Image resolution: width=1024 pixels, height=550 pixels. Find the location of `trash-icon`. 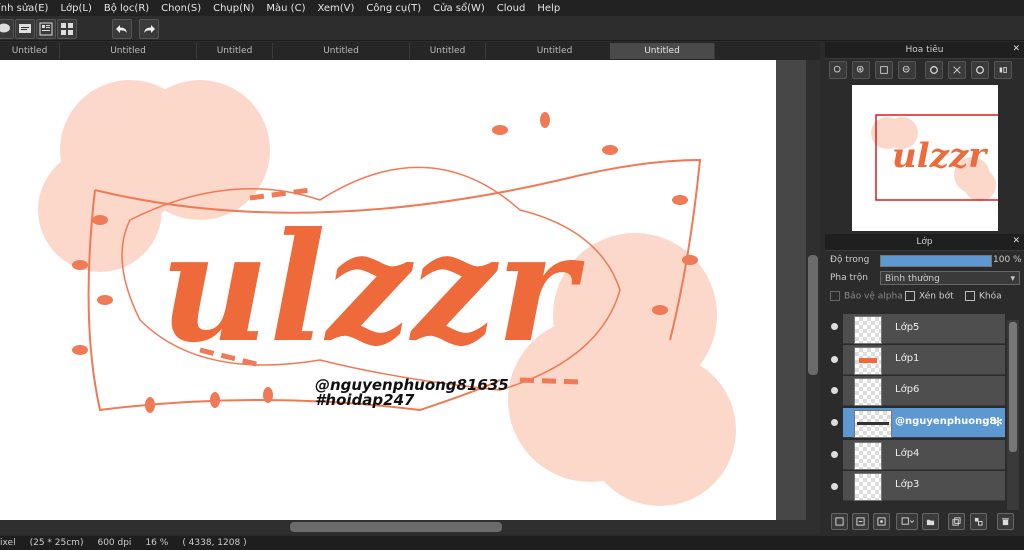

trash-icon is located at coordinates (1005, 521).